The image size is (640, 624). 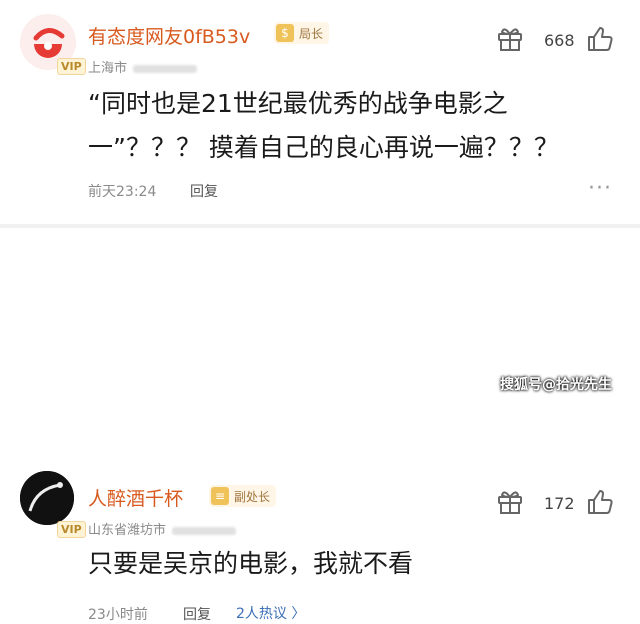 What do you see at coordinates (251, 563) in the screenshot?
I see `comment-text-line: 只要是吴京的电影，我就不看` at bounding box center [251, 563].